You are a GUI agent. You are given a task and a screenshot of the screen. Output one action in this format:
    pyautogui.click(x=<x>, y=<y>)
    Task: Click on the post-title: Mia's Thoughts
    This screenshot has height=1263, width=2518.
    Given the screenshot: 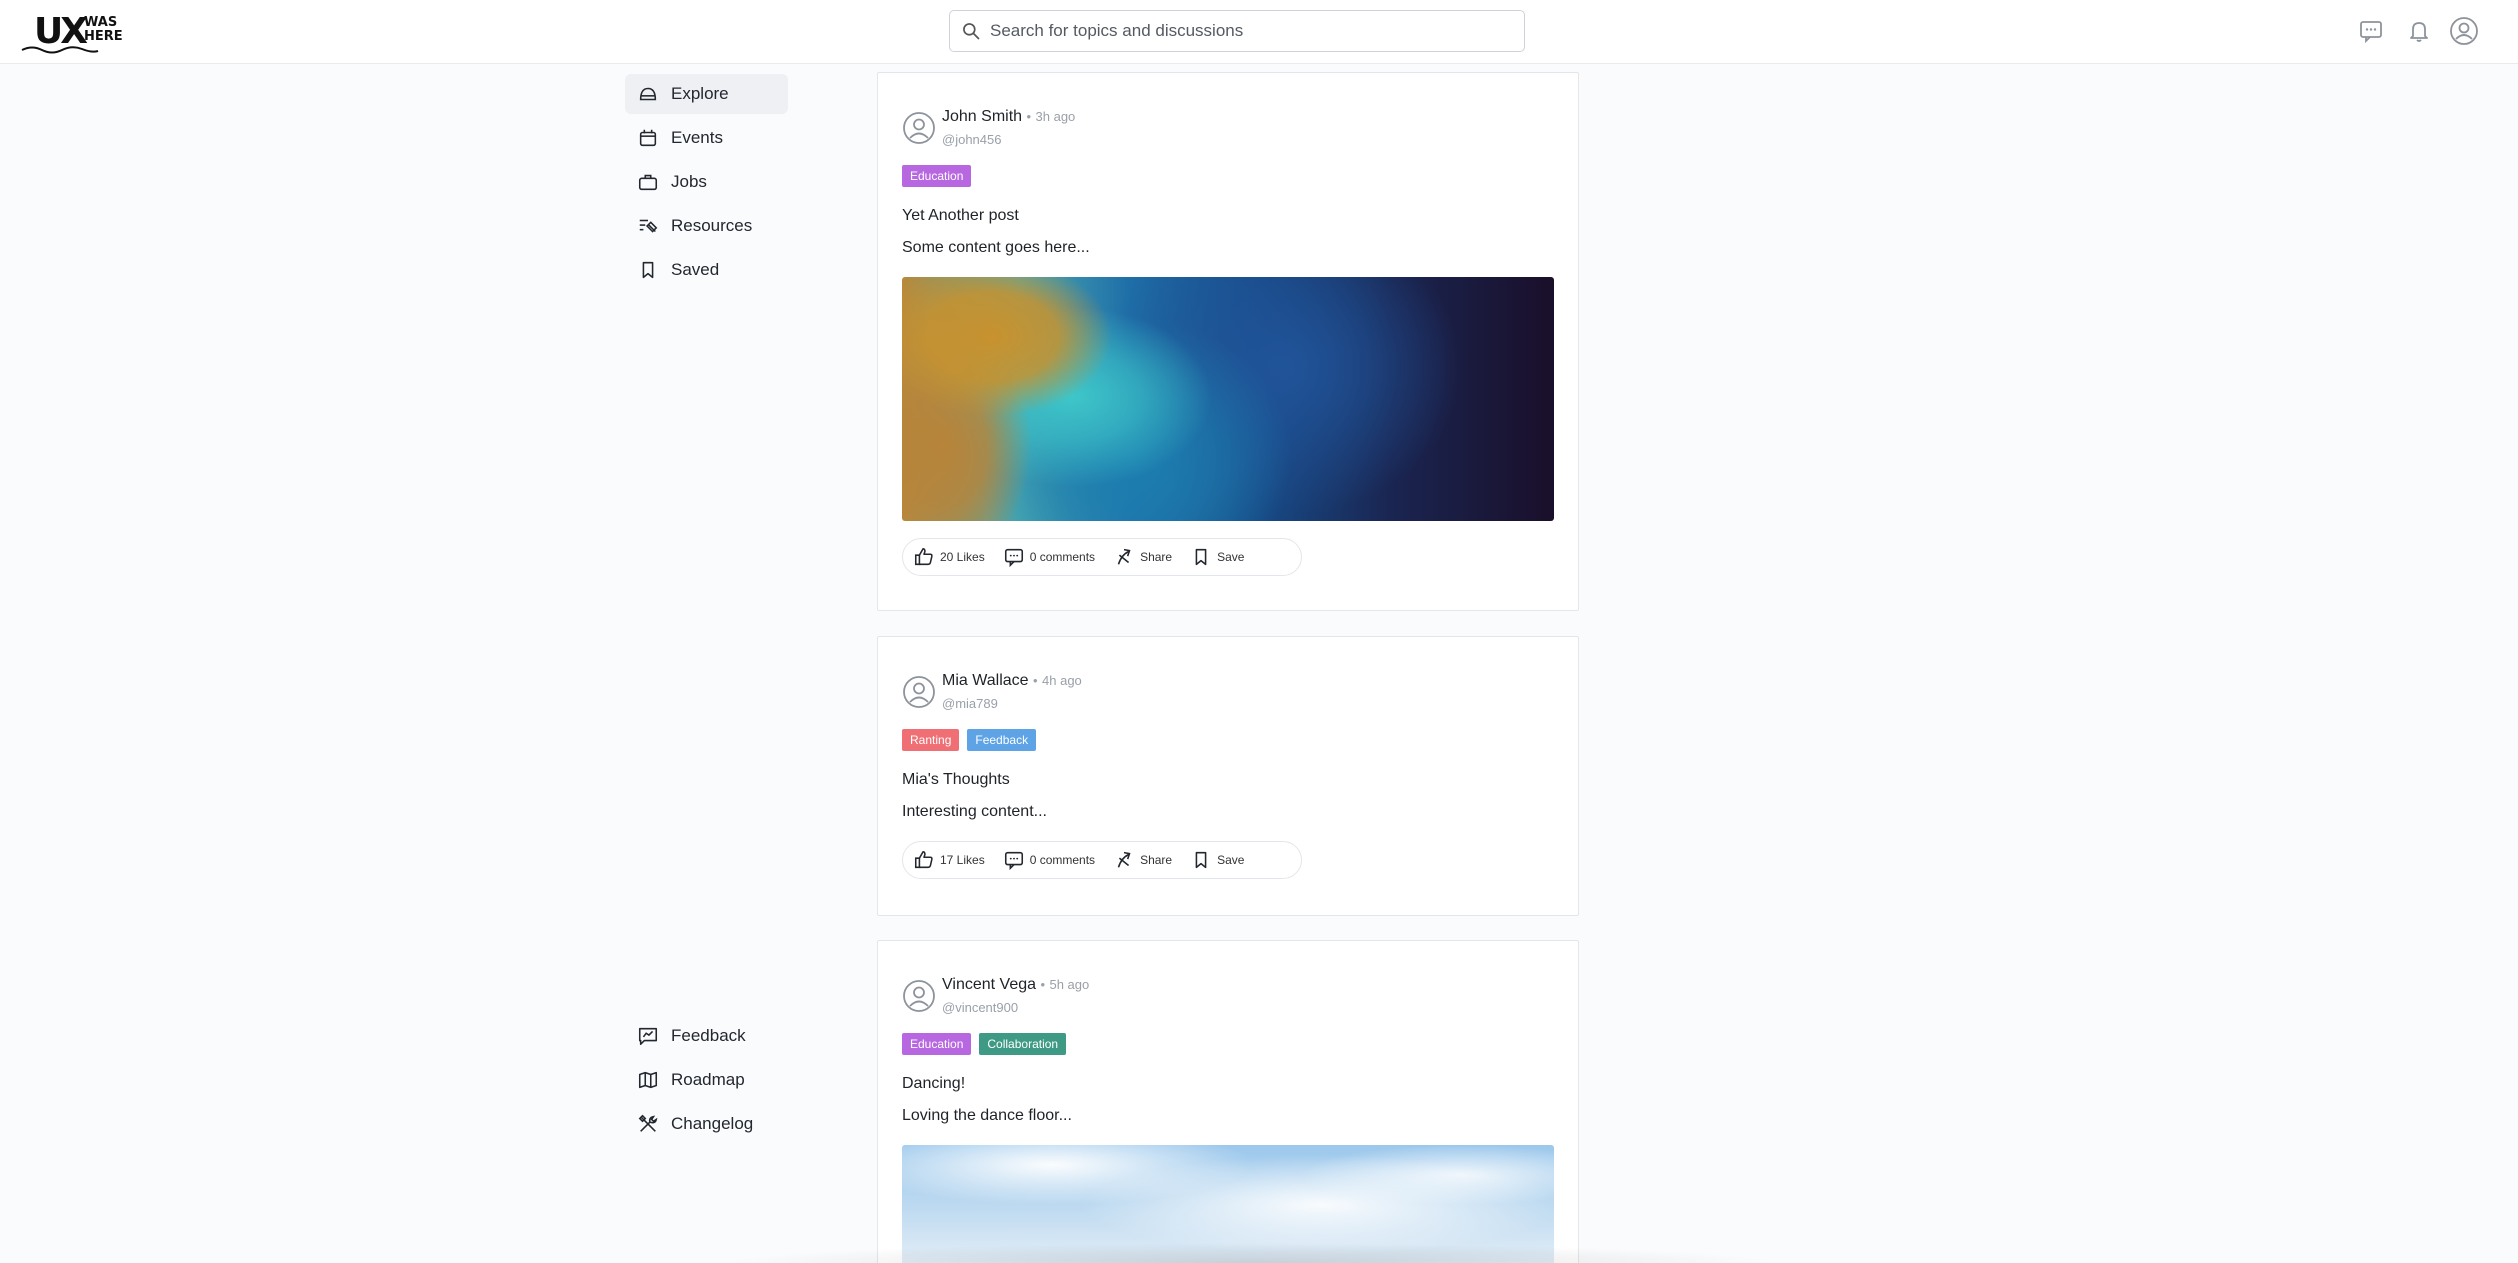 What is the action you would take?
    pyautogui.click(x=956, y=780)
    